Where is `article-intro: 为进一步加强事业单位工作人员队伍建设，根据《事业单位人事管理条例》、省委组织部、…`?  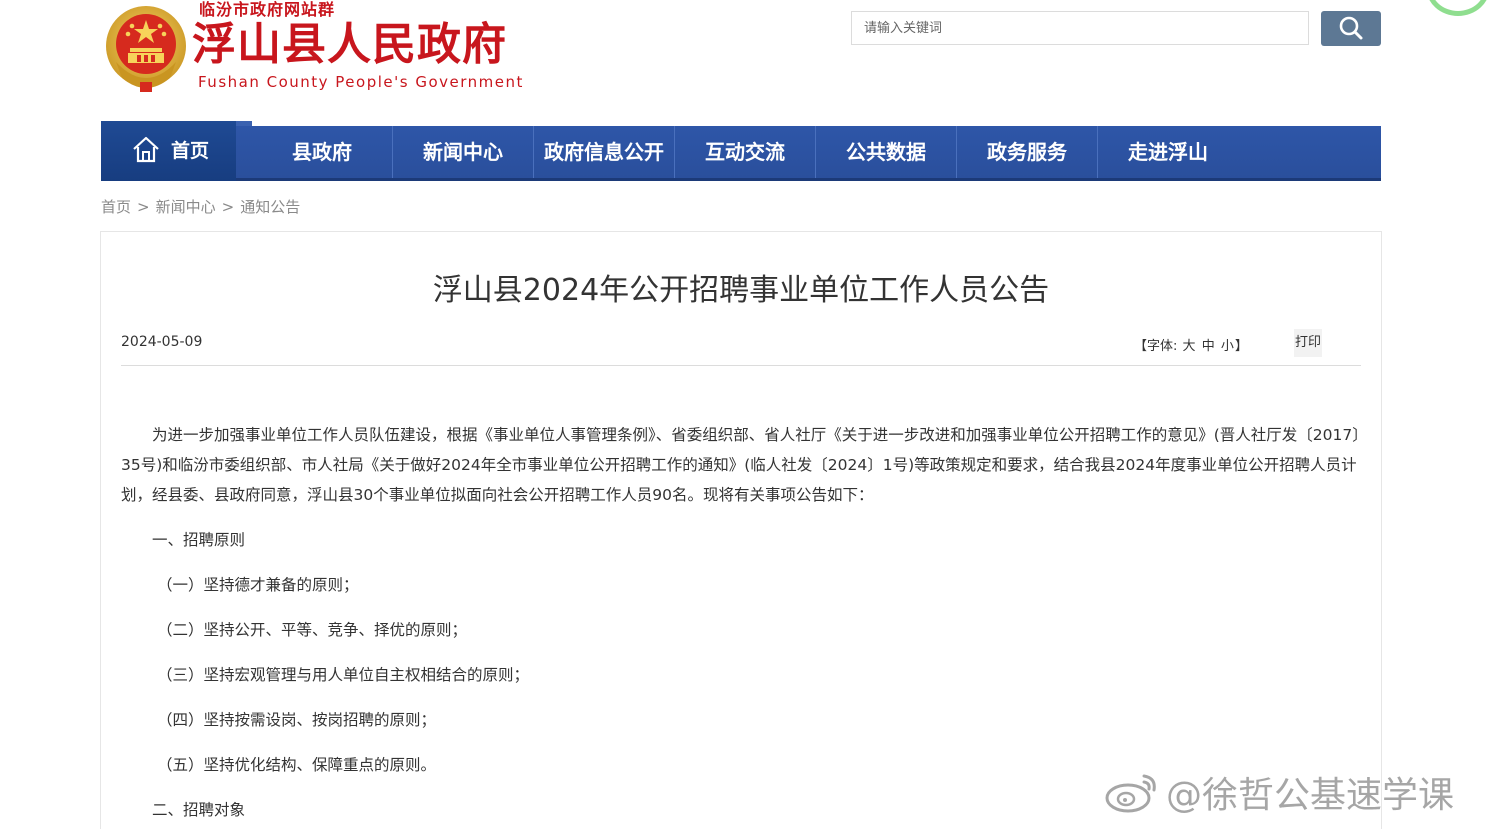 article-intro: 为进一步加强事业单位工作人员队伍建设，根据《事业单位人事管理条例》、省委组织部、… is located at coordinates (740, 465).